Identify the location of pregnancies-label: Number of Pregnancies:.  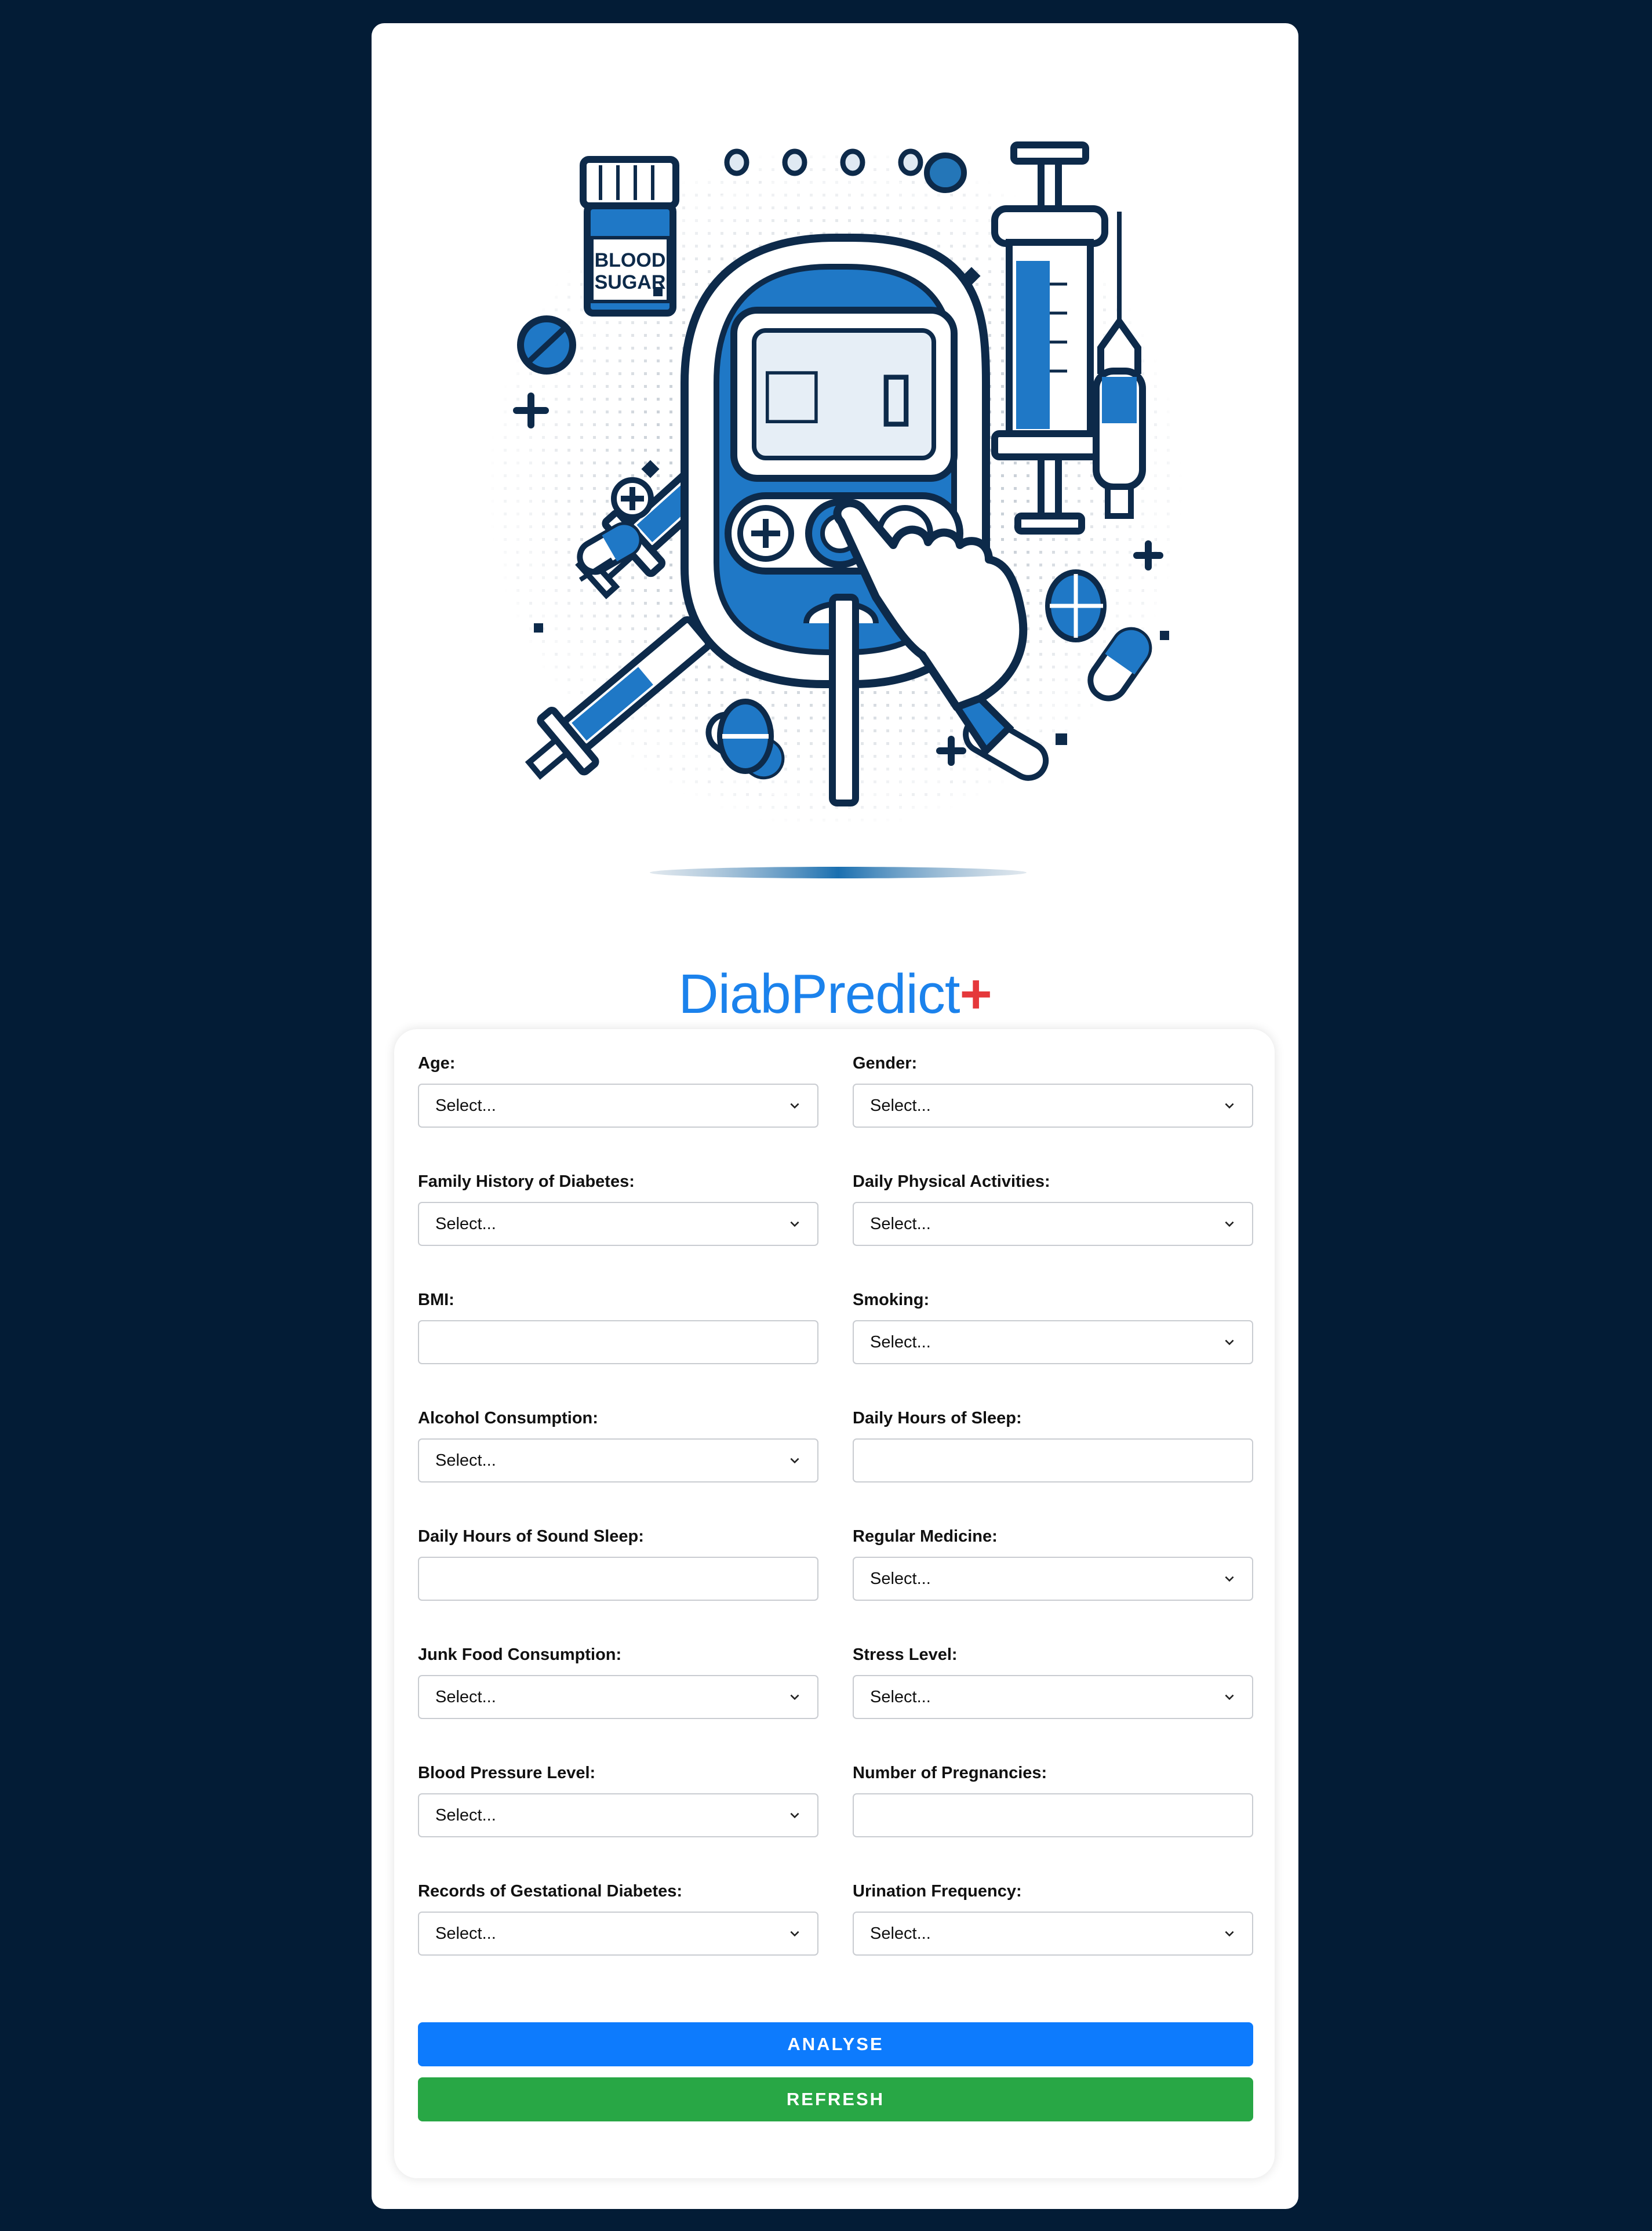
(950, 1773).